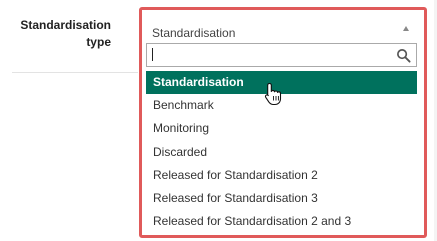 The width and height of the screenshot is (437, 241). I want to click on option-standardisation: Standardisation, so click(281, 83).